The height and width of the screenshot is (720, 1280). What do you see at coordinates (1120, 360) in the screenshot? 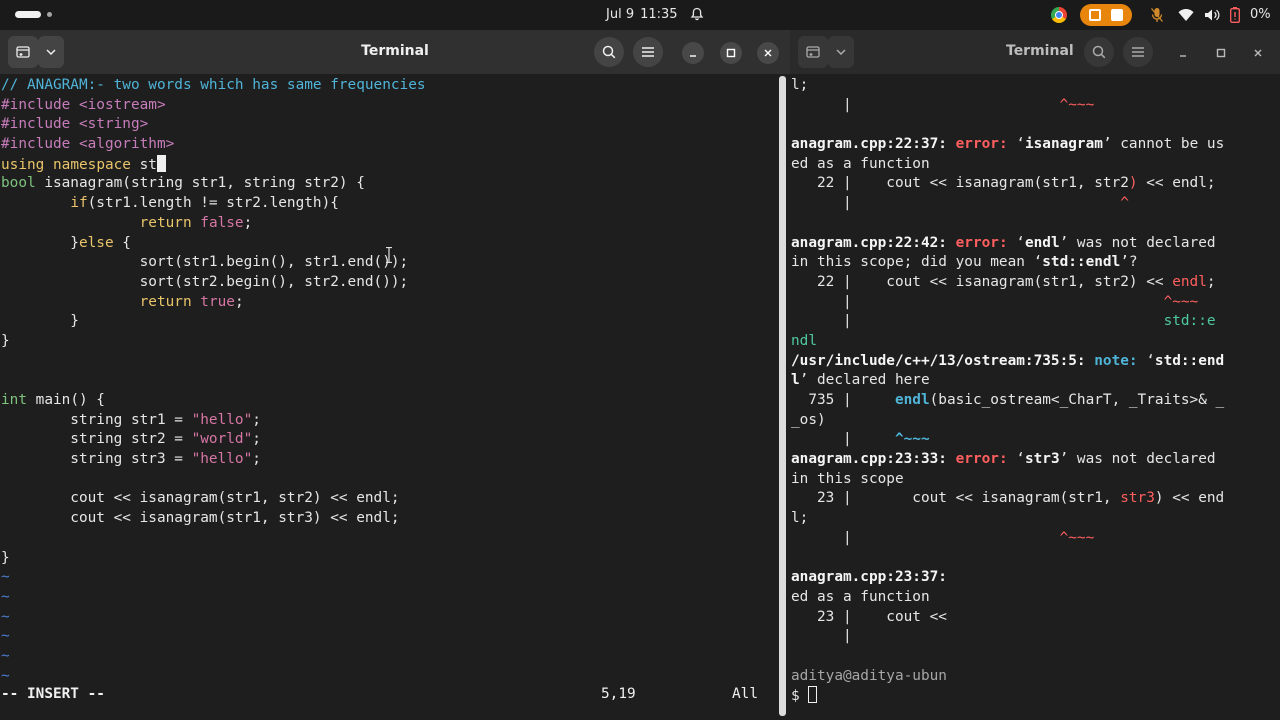
I see `output-token: note:` at bounding box center [1120, 360].